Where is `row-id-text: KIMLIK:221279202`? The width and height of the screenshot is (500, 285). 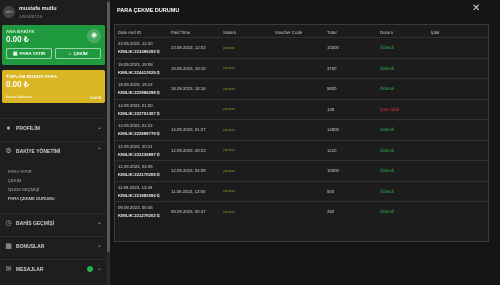
row-id-text: KIMLIK:221279202 is located at coordinates (137, 215).